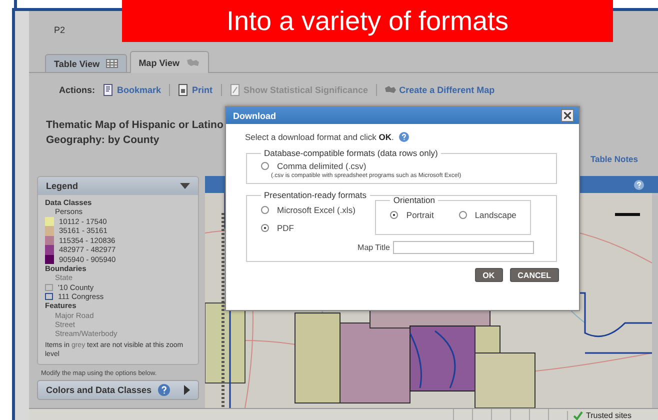  I want to click on option-label: PDF, so click(285, 227).